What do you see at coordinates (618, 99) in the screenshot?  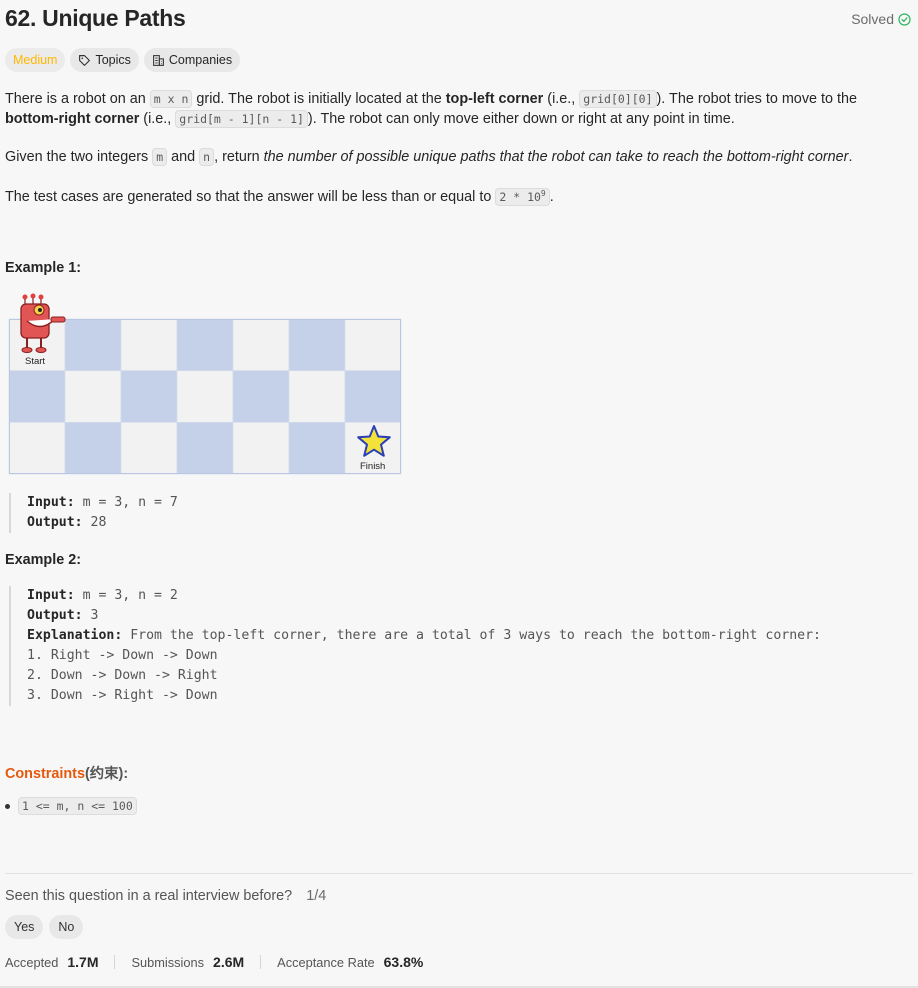 I see `code-grid-start: grid[0][0]` at bounding box center [618, 99].